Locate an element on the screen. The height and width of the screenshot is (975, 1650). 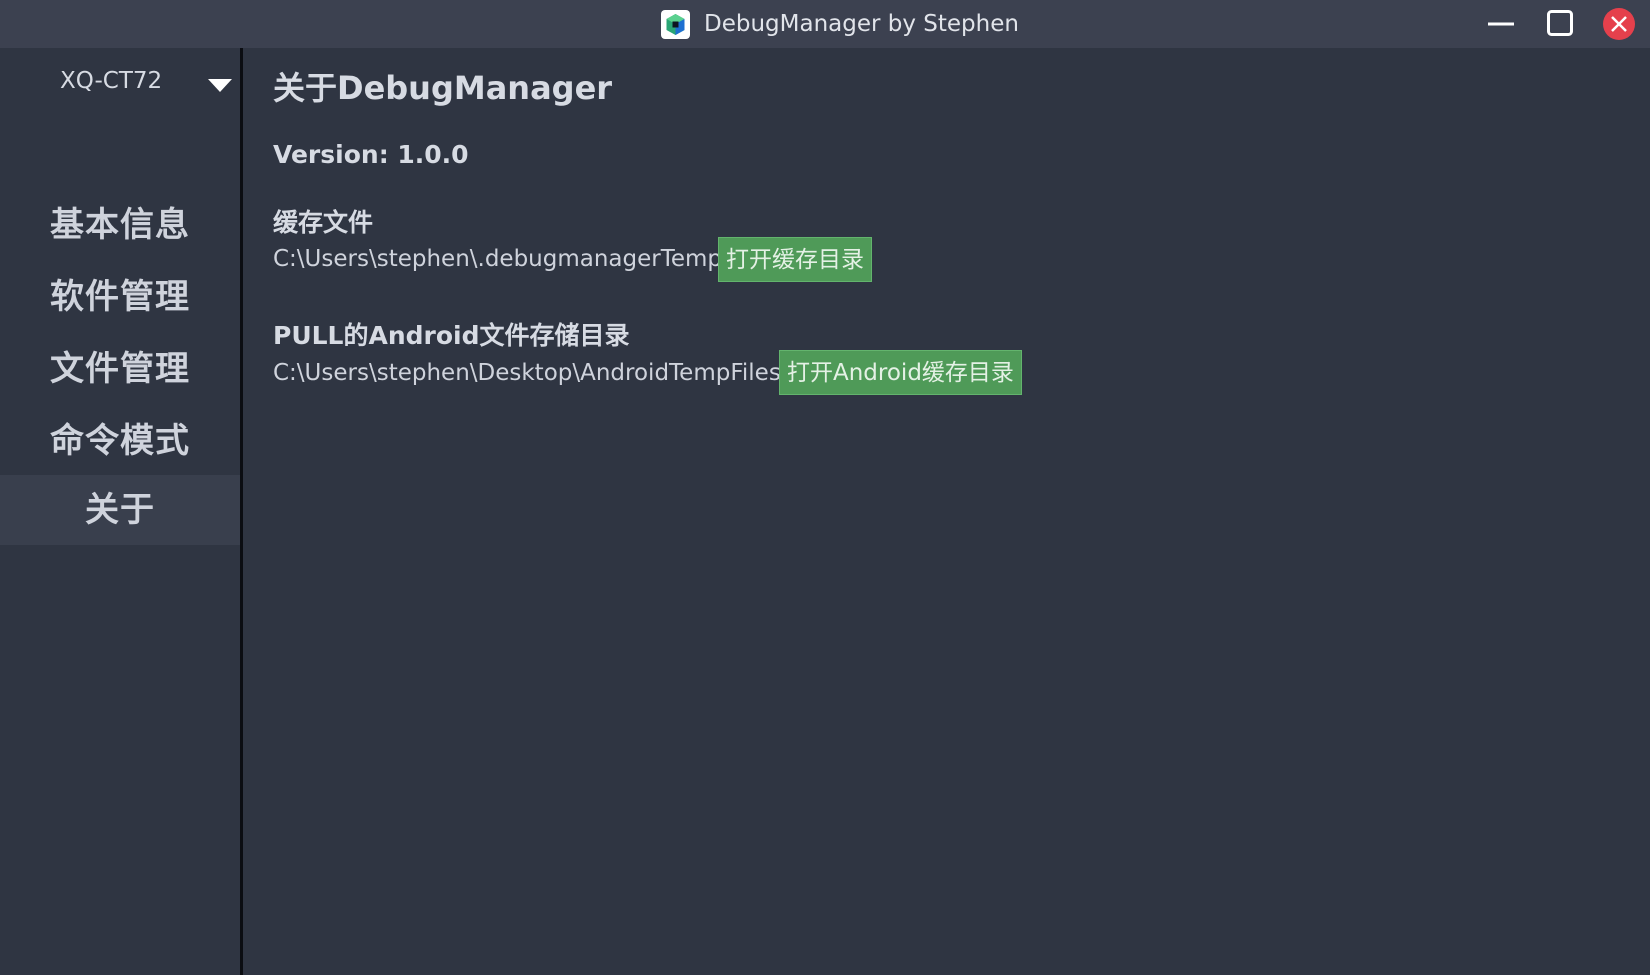
sidebar-item-software-management: 软件管理 is located at coordinates (120, 297).